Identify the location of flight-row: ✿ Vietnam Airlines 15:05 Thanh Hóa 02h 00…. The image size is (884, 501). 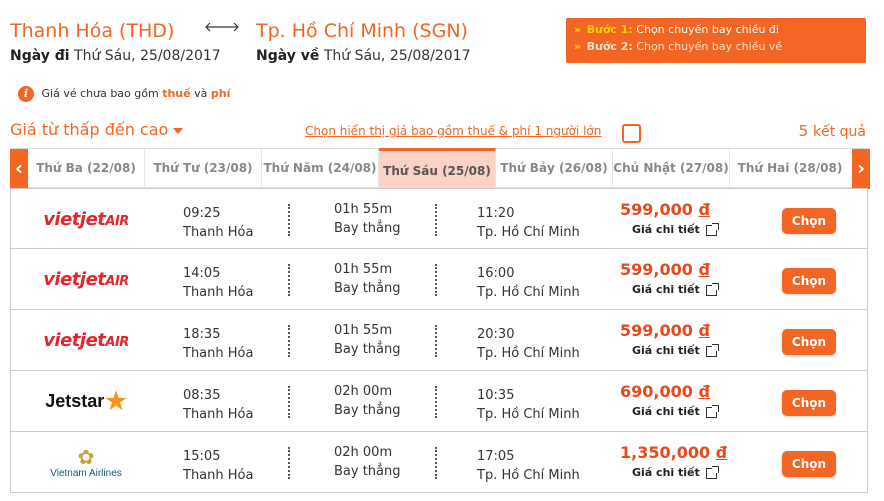
(439, 462).